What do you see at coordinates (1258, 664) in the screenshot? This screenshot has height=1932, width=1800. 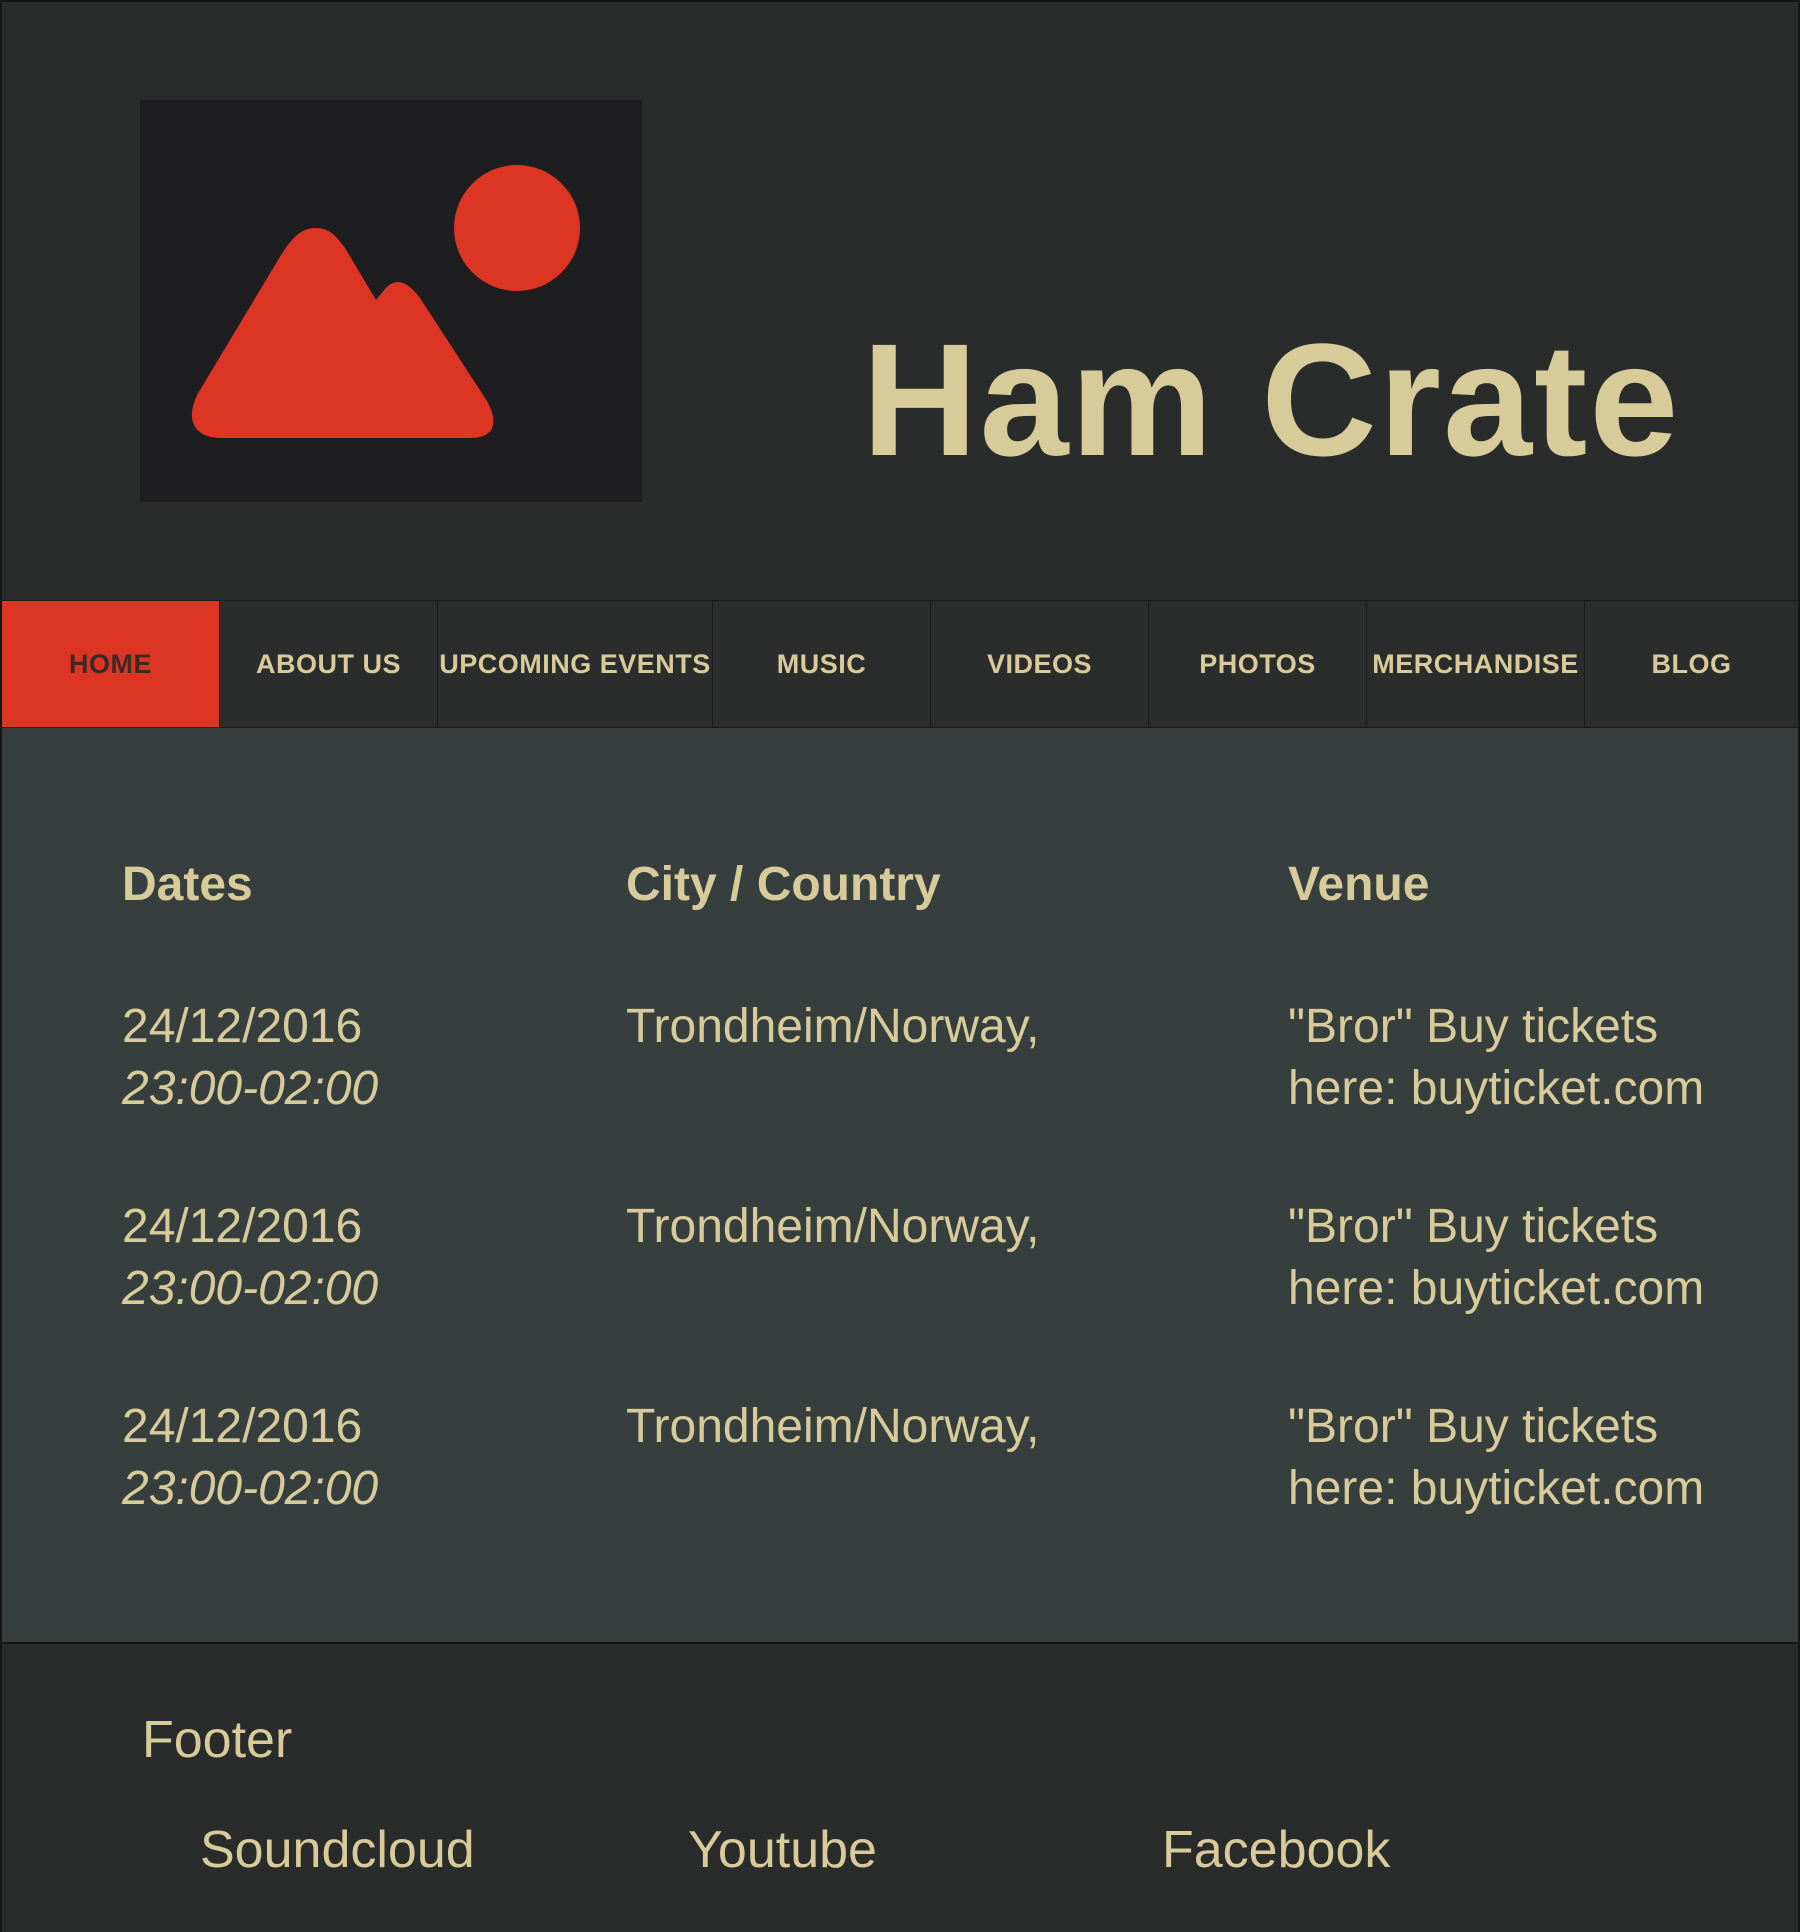 I see `nav-item-photos: PHOTOS` at bounding box center [1258, 664].